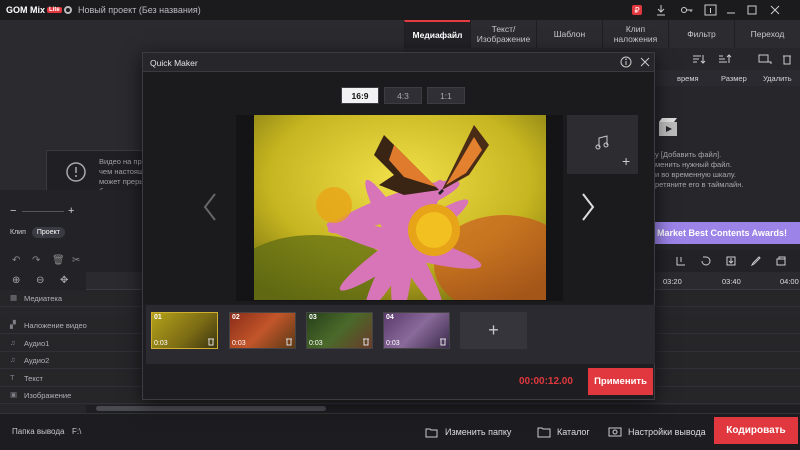 This screenshot has height=450, width=800. What do you see at coordinates (731, 261) in the screenshot?
I see `export-frame-icon` at bounding box center [731, 261].